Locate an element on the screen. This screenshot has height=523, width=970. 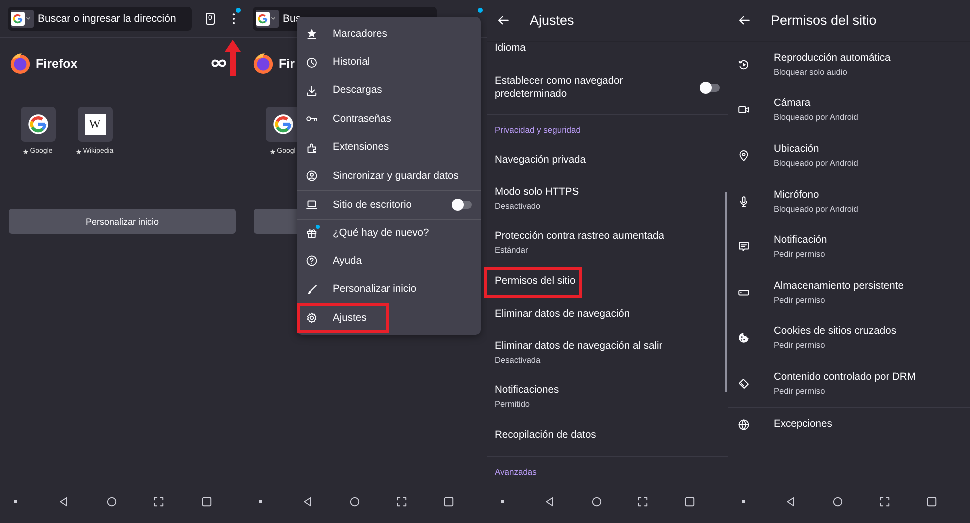
wikipedia-logo: W is located at coordinates (95, 124).